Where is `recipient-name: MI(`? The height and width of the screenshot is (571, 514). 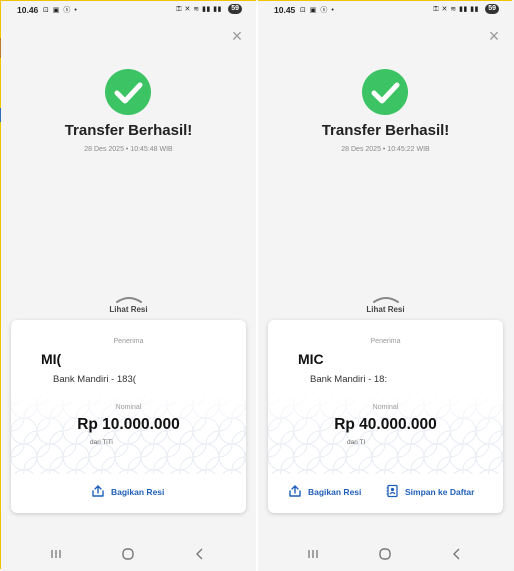 recipient-name: MI( is located at coordinates (51, 359).